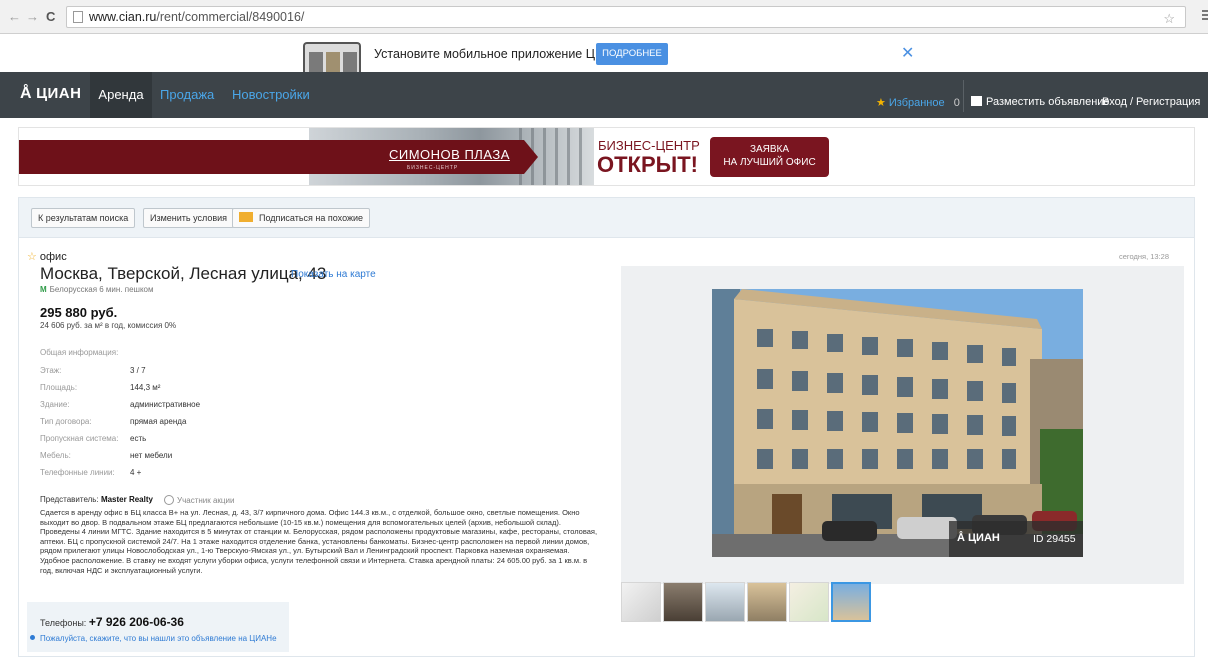 The width and height of the screenshot is (1208, 657). I want to click on nav-new-buildings: Новостройки, so click(271, 94).